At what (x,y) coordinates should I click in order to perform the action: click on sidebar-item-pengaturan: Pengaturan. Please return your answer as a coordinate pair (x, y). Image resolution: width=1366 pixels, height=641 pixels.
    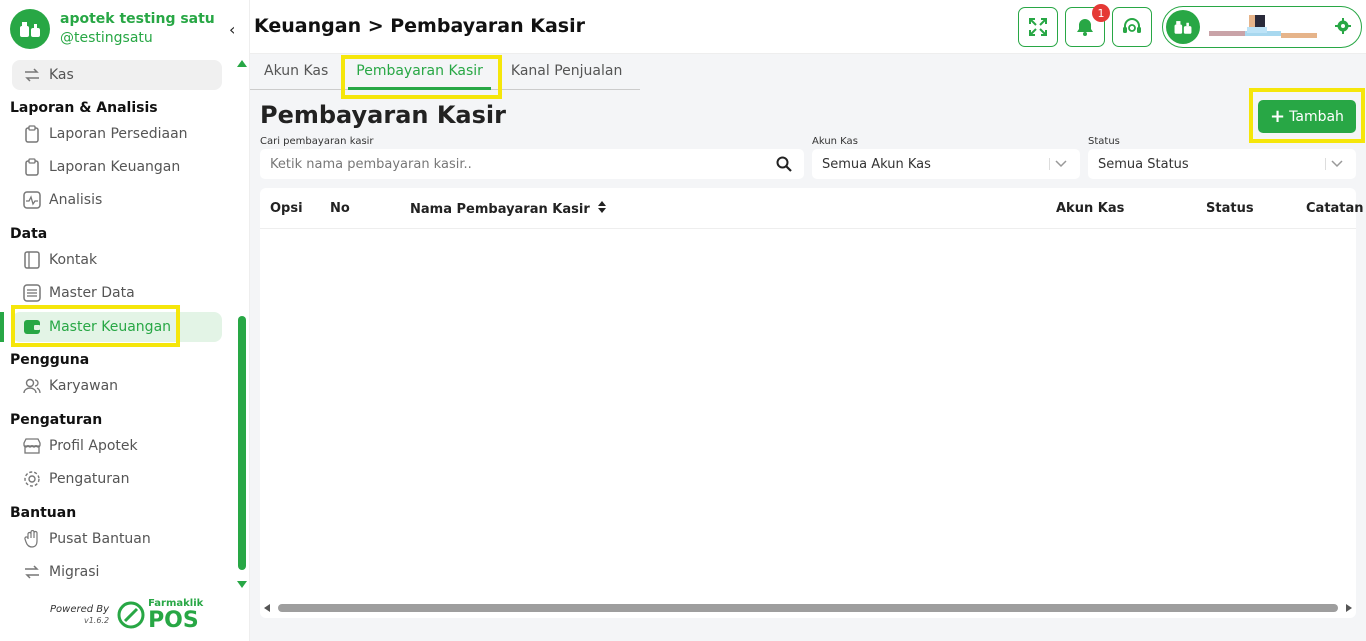
    Looking at the image, I should click on (117, 479).